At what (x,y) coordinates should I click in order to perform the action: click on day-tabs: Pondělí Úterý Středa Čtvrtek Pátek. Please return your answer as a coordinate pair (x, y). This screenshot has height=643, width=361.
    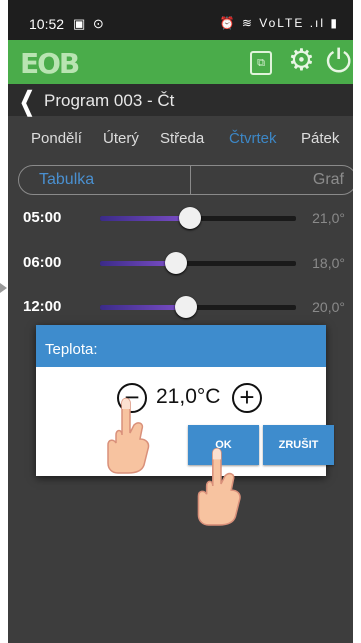
    Looking at the image, I should click on (180, 139).